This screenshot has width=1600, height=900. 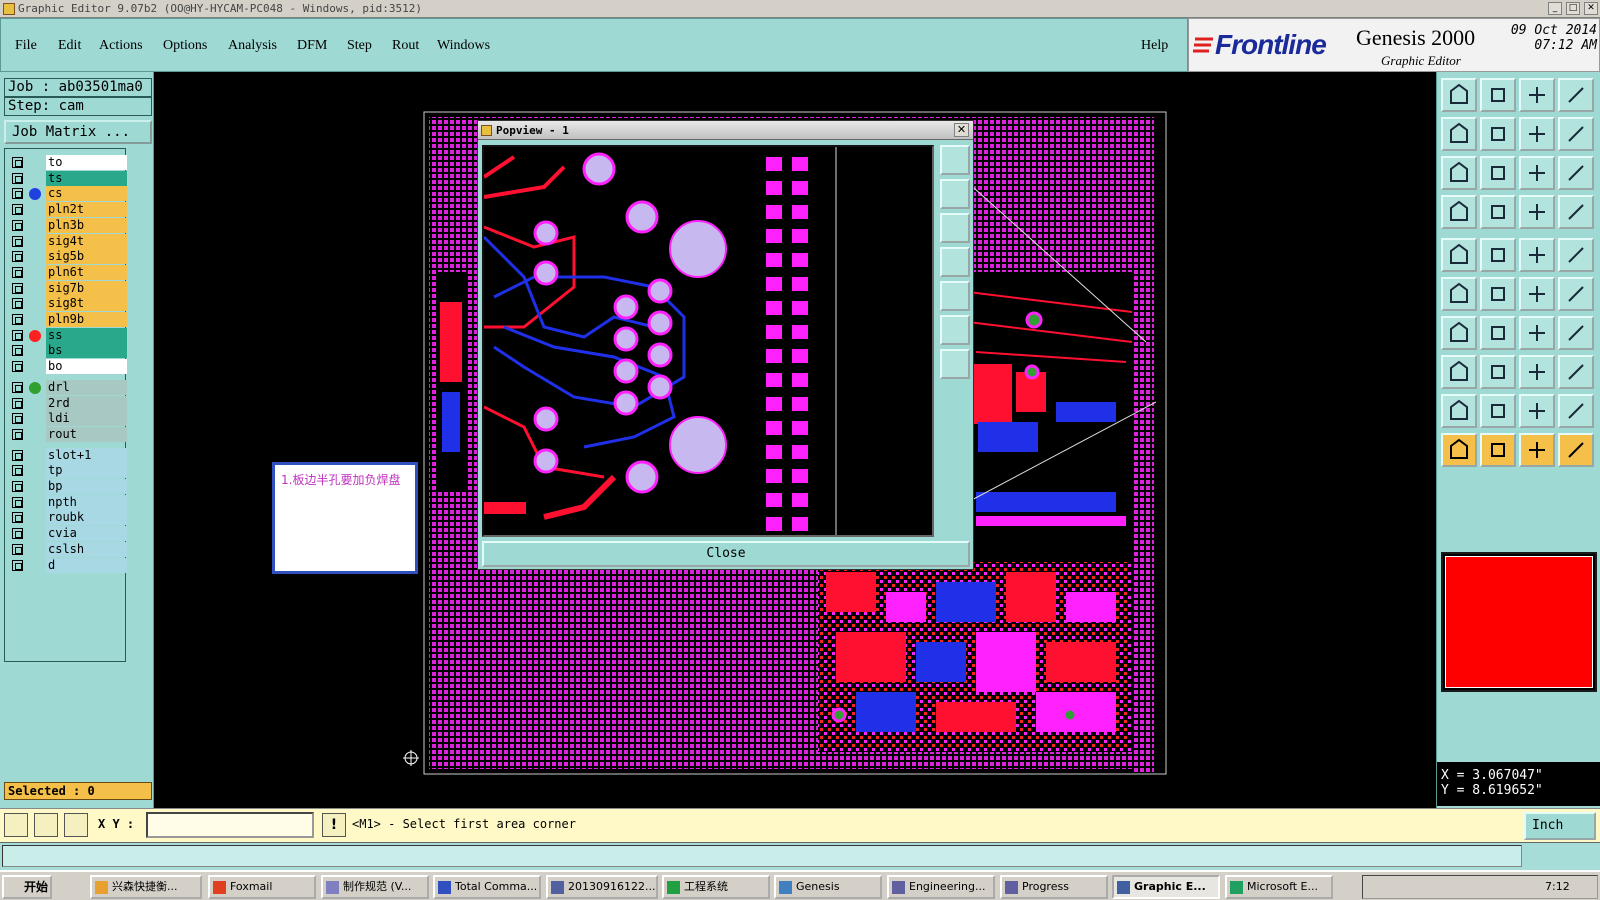 I want to click on layer-row-d: d, so click(x=67, y=565).